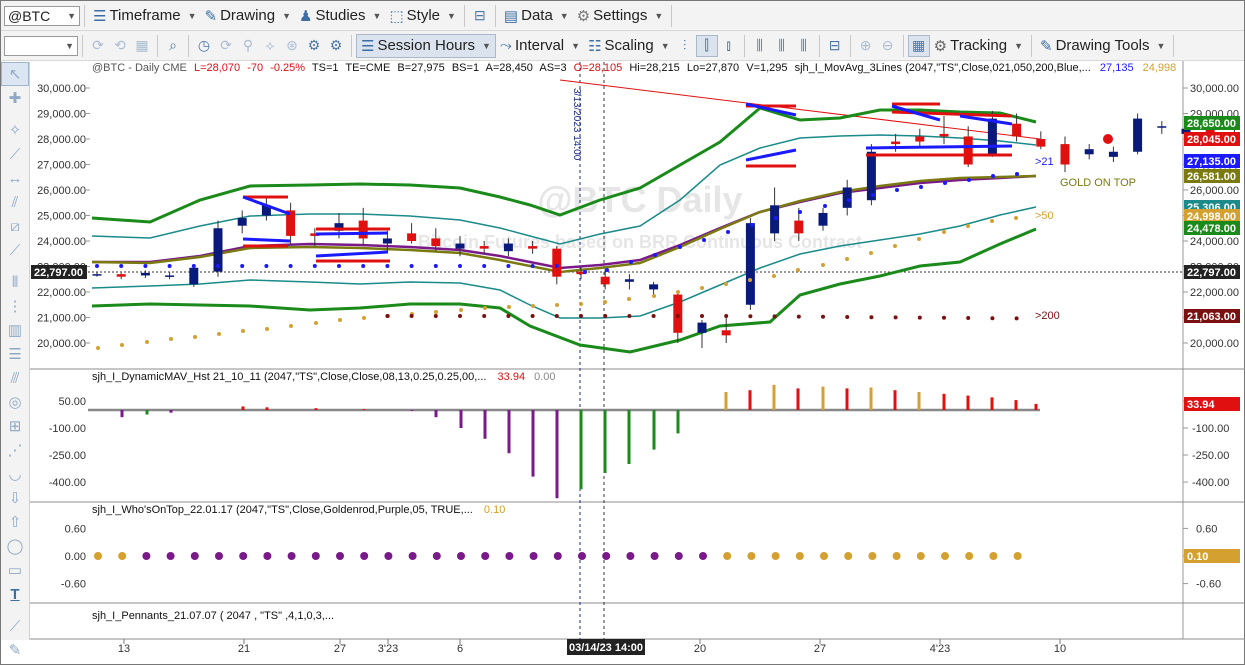  Describe the element at coordinates (1206, 529) in the screenshot. I see `panel3-tick-label: 0.60` at that location.